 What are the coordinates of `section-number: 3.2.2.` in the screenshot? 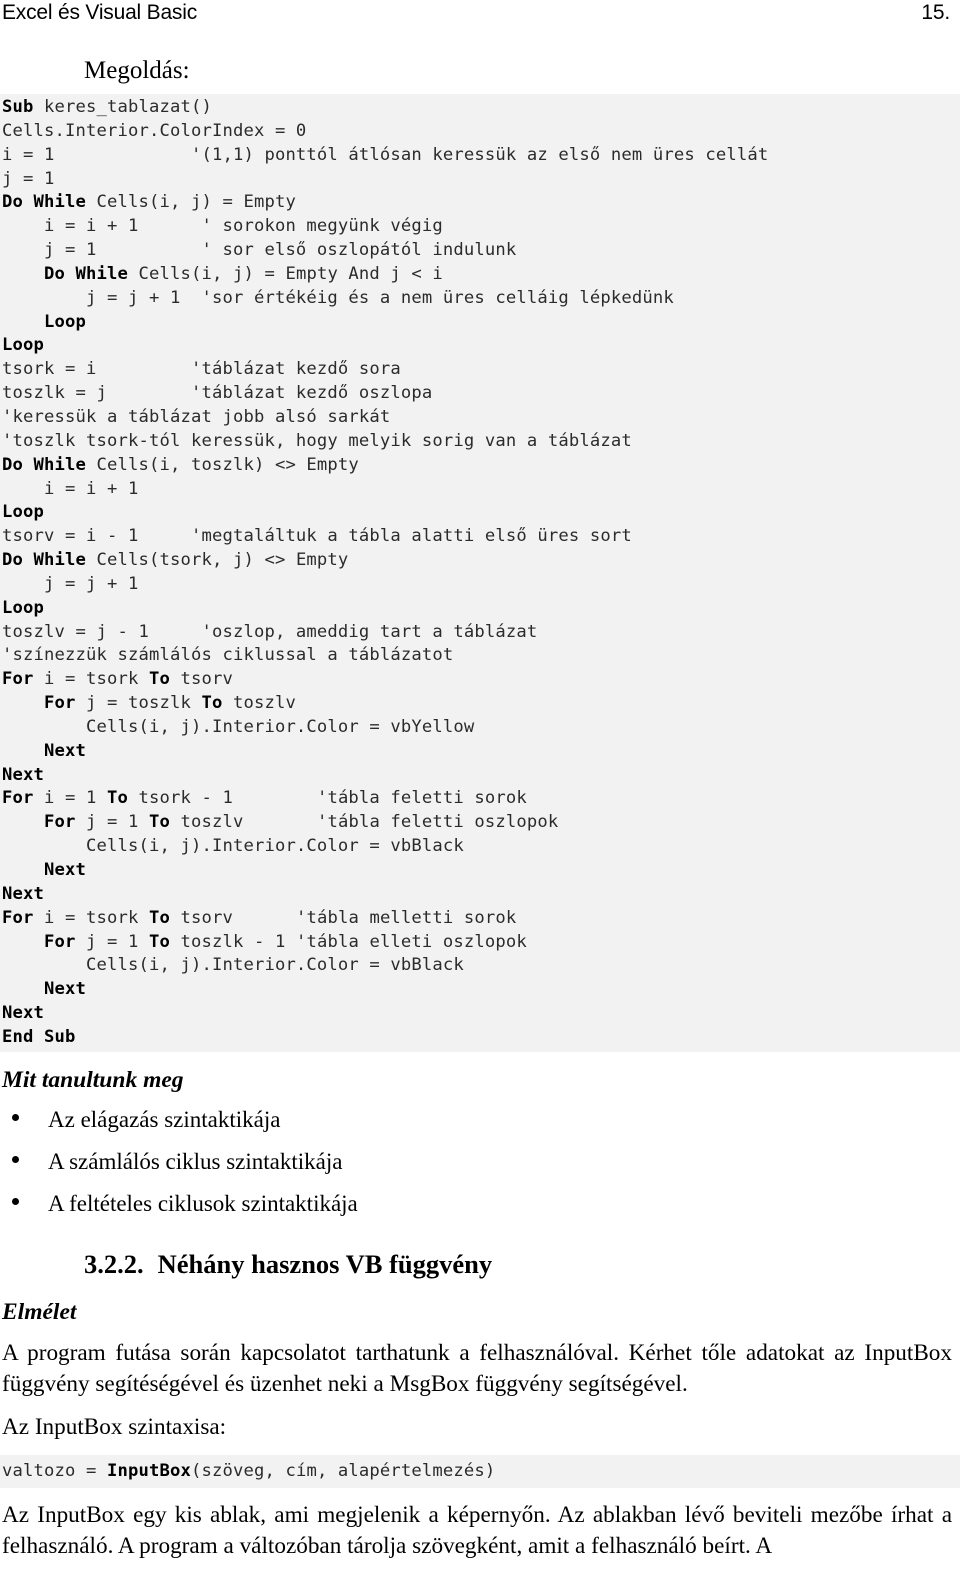 It's located at (114, 1263).